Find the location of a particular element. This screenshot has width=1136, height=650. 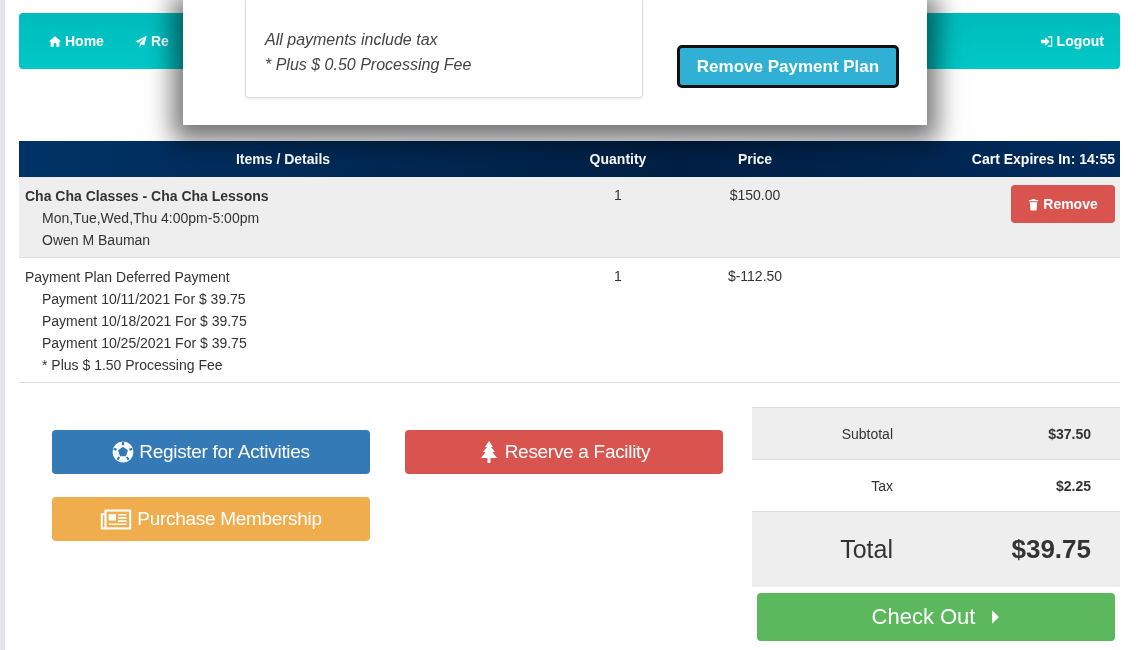

action-button: Reserve a Facility is located at coordinates (564, 452).